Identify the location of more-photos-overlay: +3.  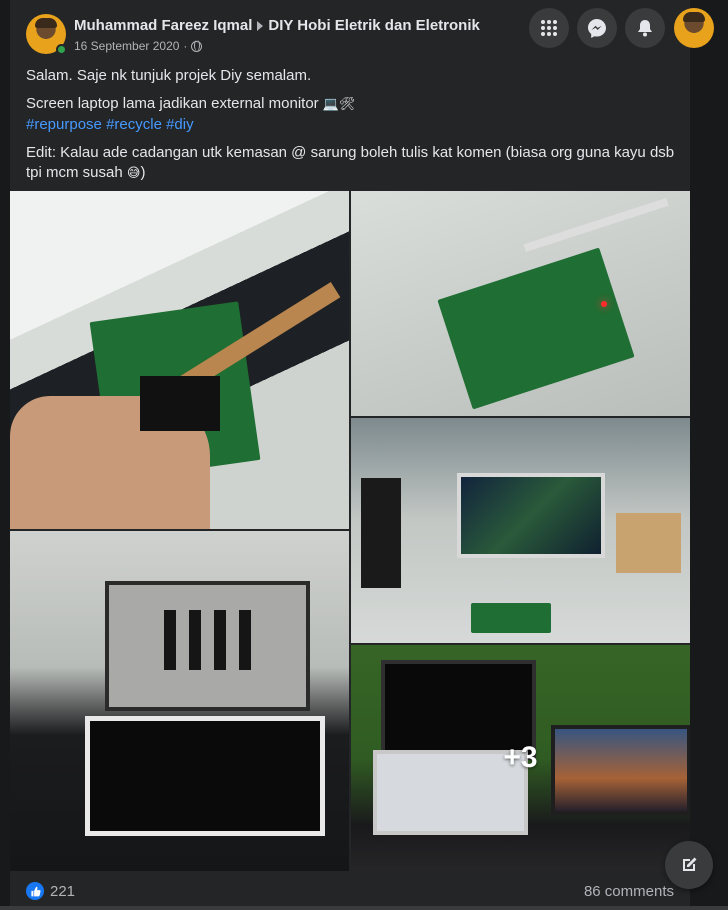
(520, 758).